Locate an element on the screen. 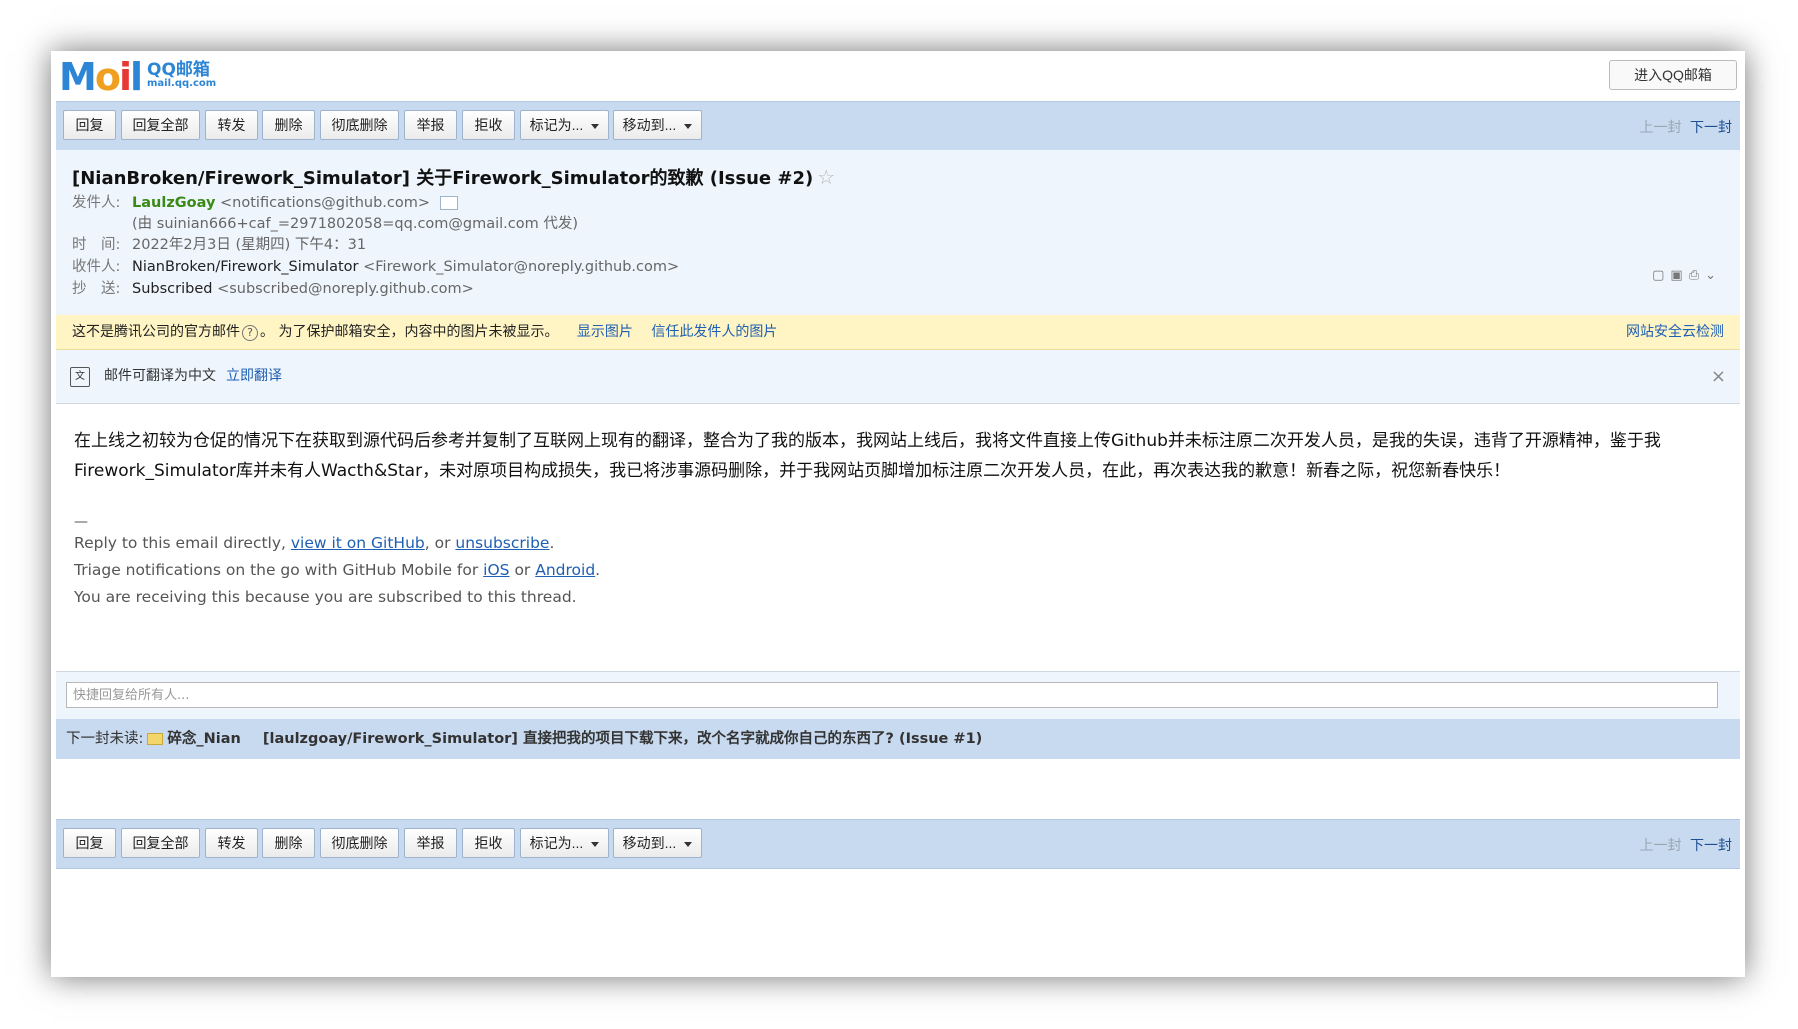  save-icon: ▣ is located at coordinates (1679, 275).